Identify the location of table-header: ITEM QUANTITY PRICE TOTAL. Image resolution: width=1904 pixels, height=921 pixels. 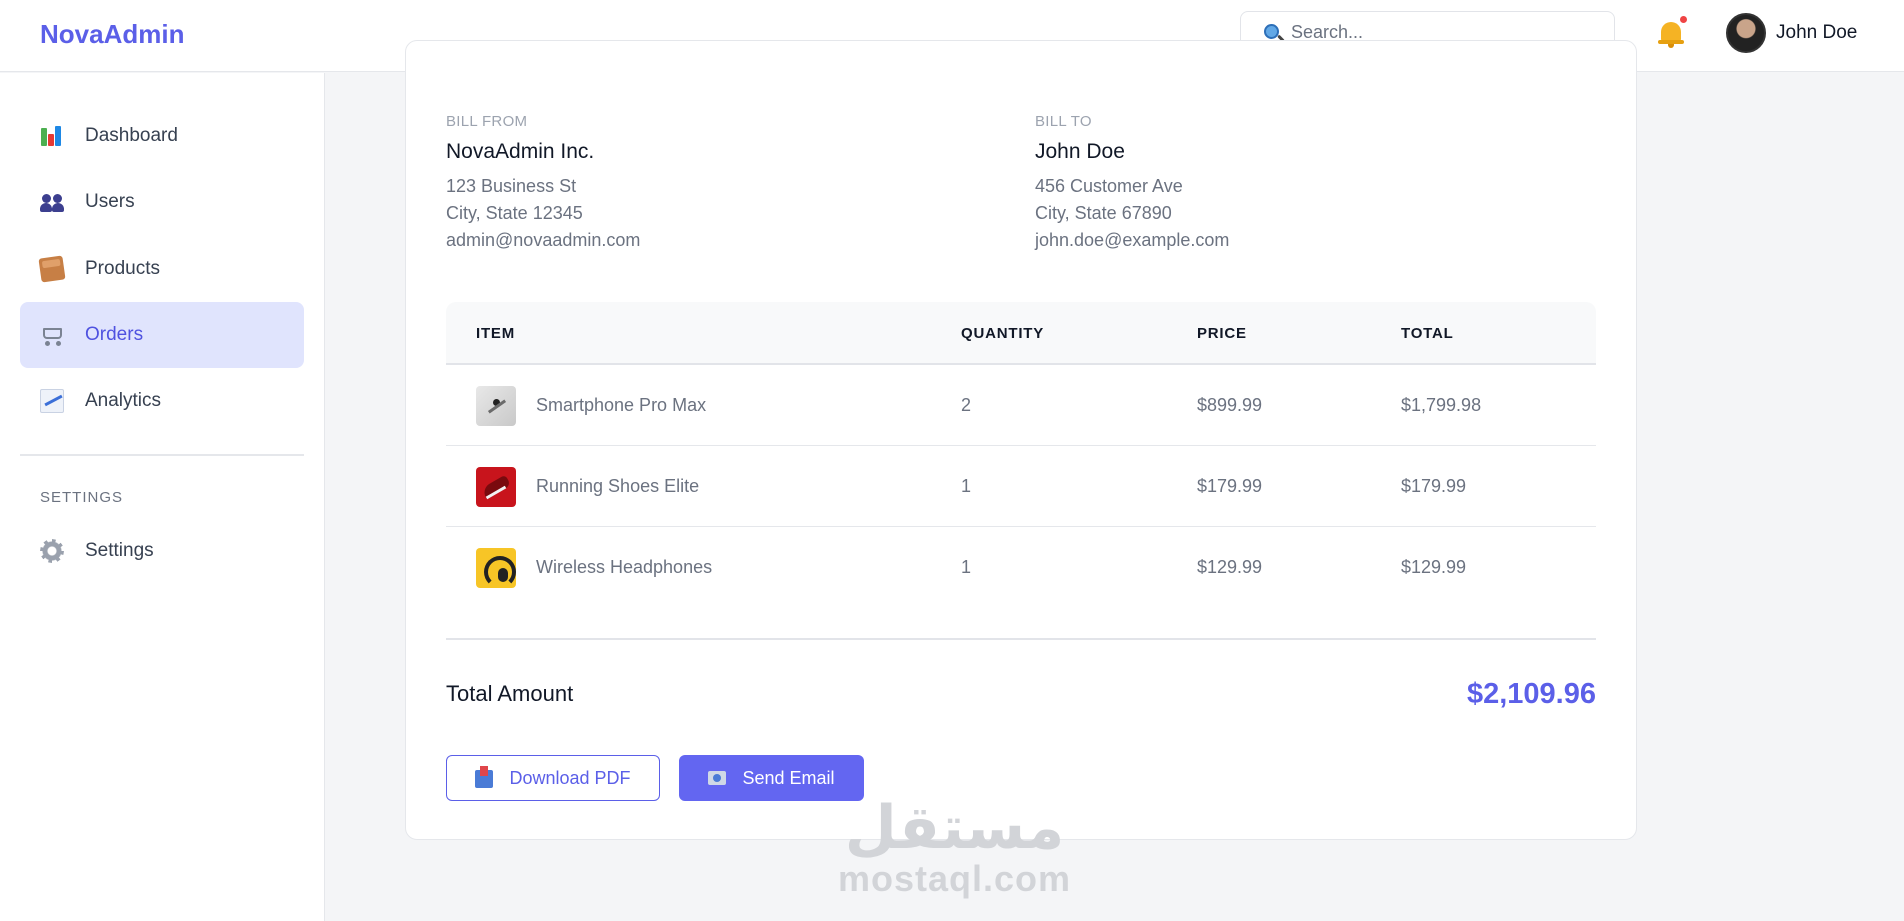
(1021, 333).